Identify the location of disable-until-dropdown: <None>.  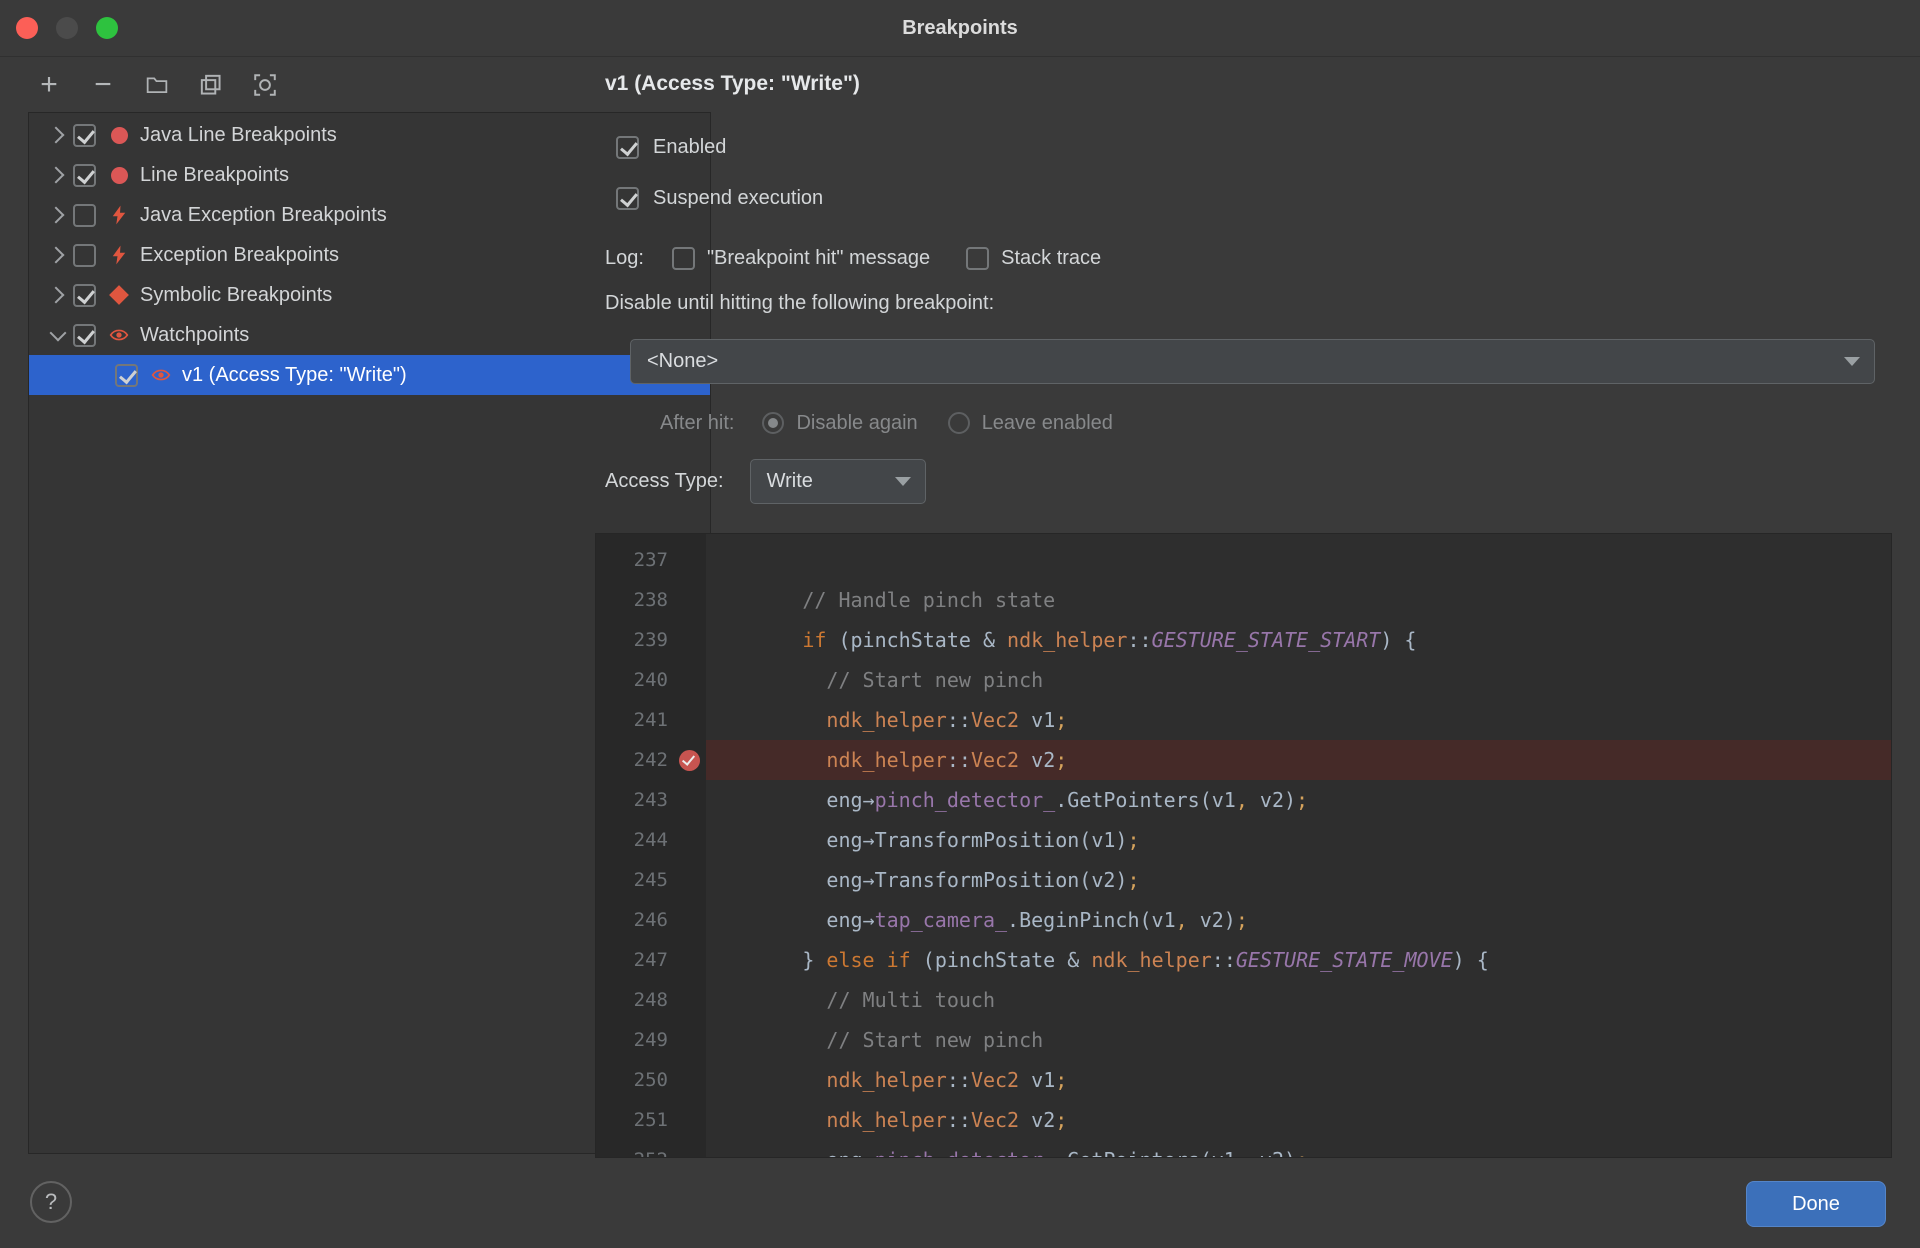
(1252, 361).